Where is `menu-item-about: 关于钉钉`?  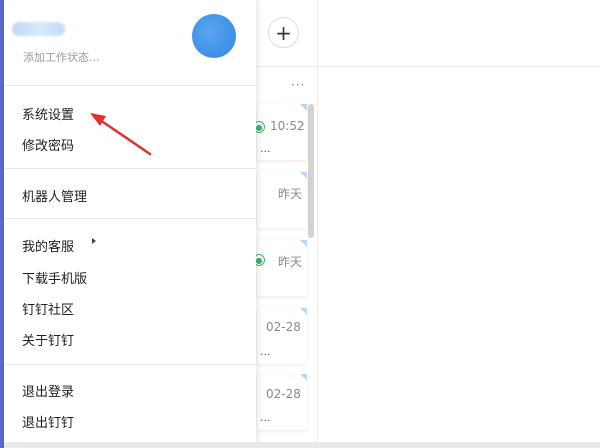
menu-item-about: 关于钉钉 is located at coordinates (48, 339).